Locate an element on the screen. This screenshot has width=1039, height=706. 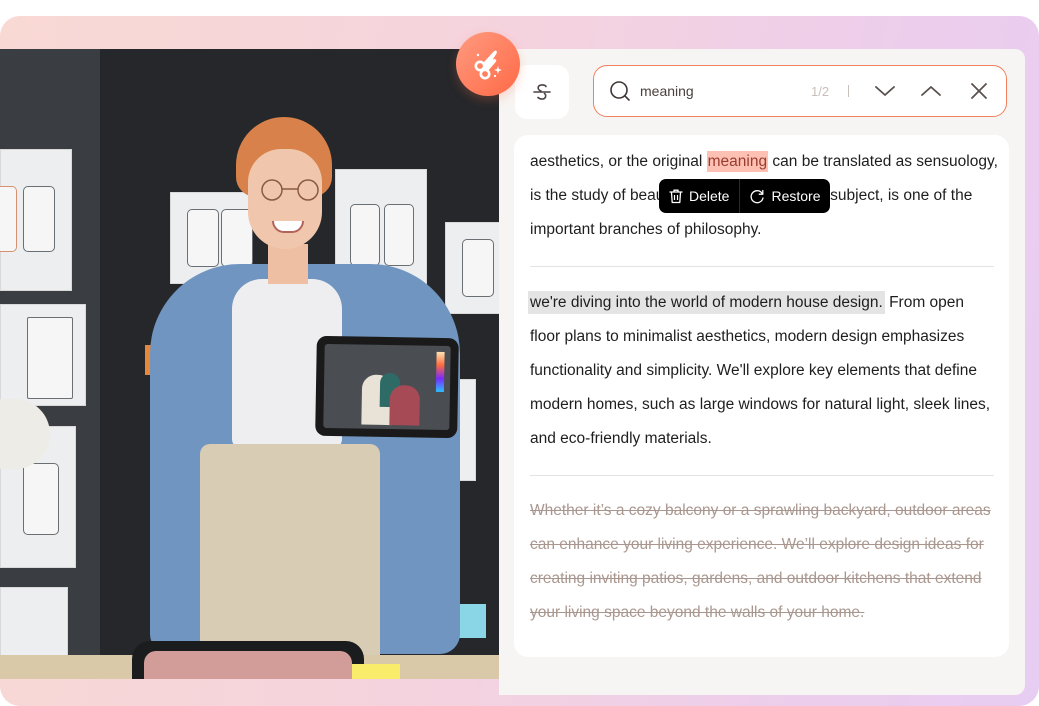
app-logo is located at coordinates (488, 64).